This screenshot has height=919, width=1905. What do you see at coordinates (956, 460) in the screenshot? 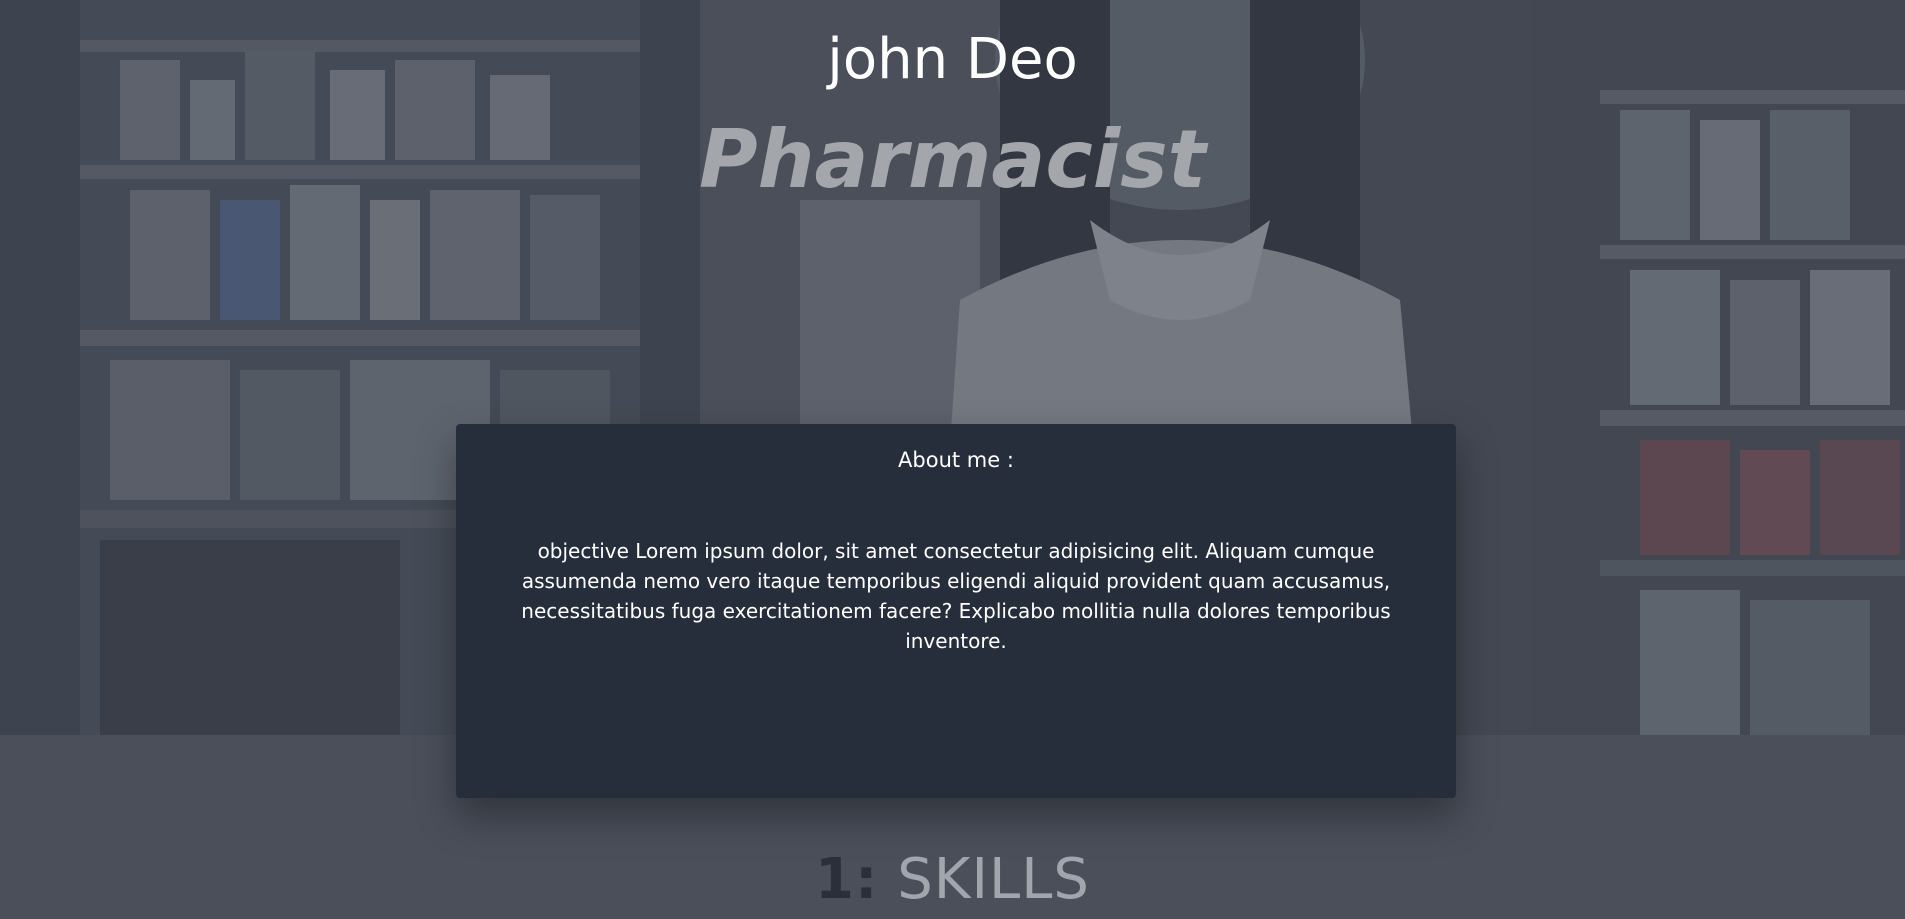
I see `about-heading: About me :` at bounding box center [956, 460].